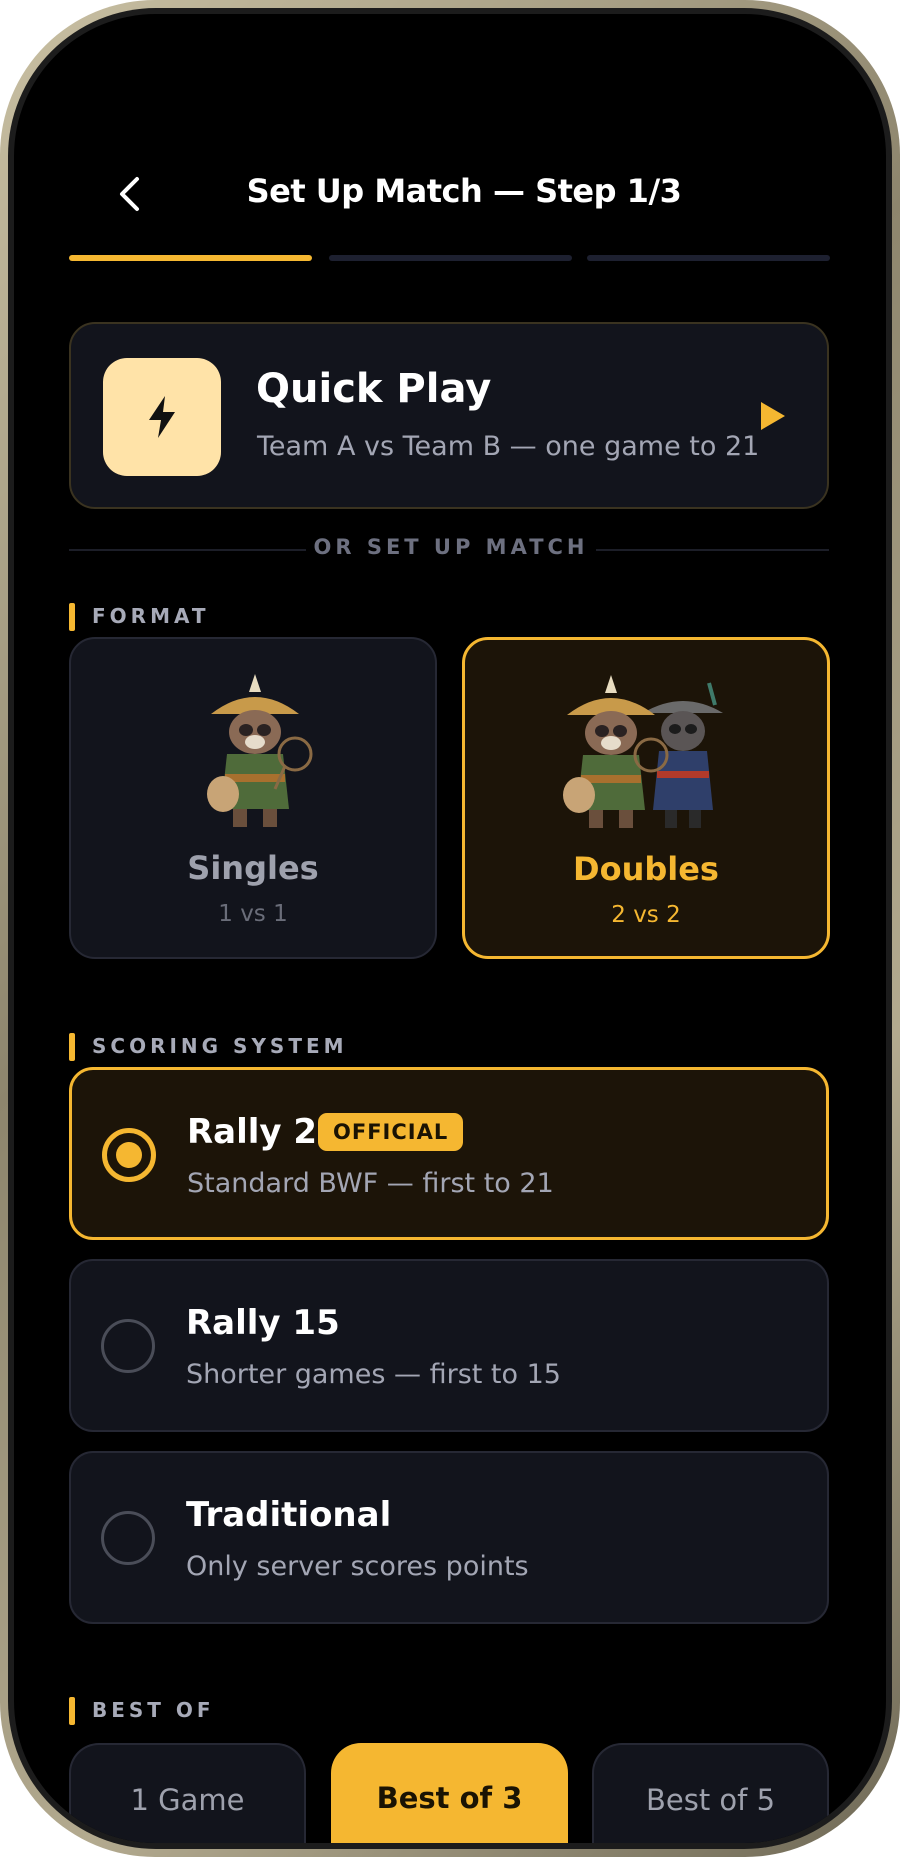  I want to click on bestof-option-best-of-3: Best of 3, so click(449, 1793).